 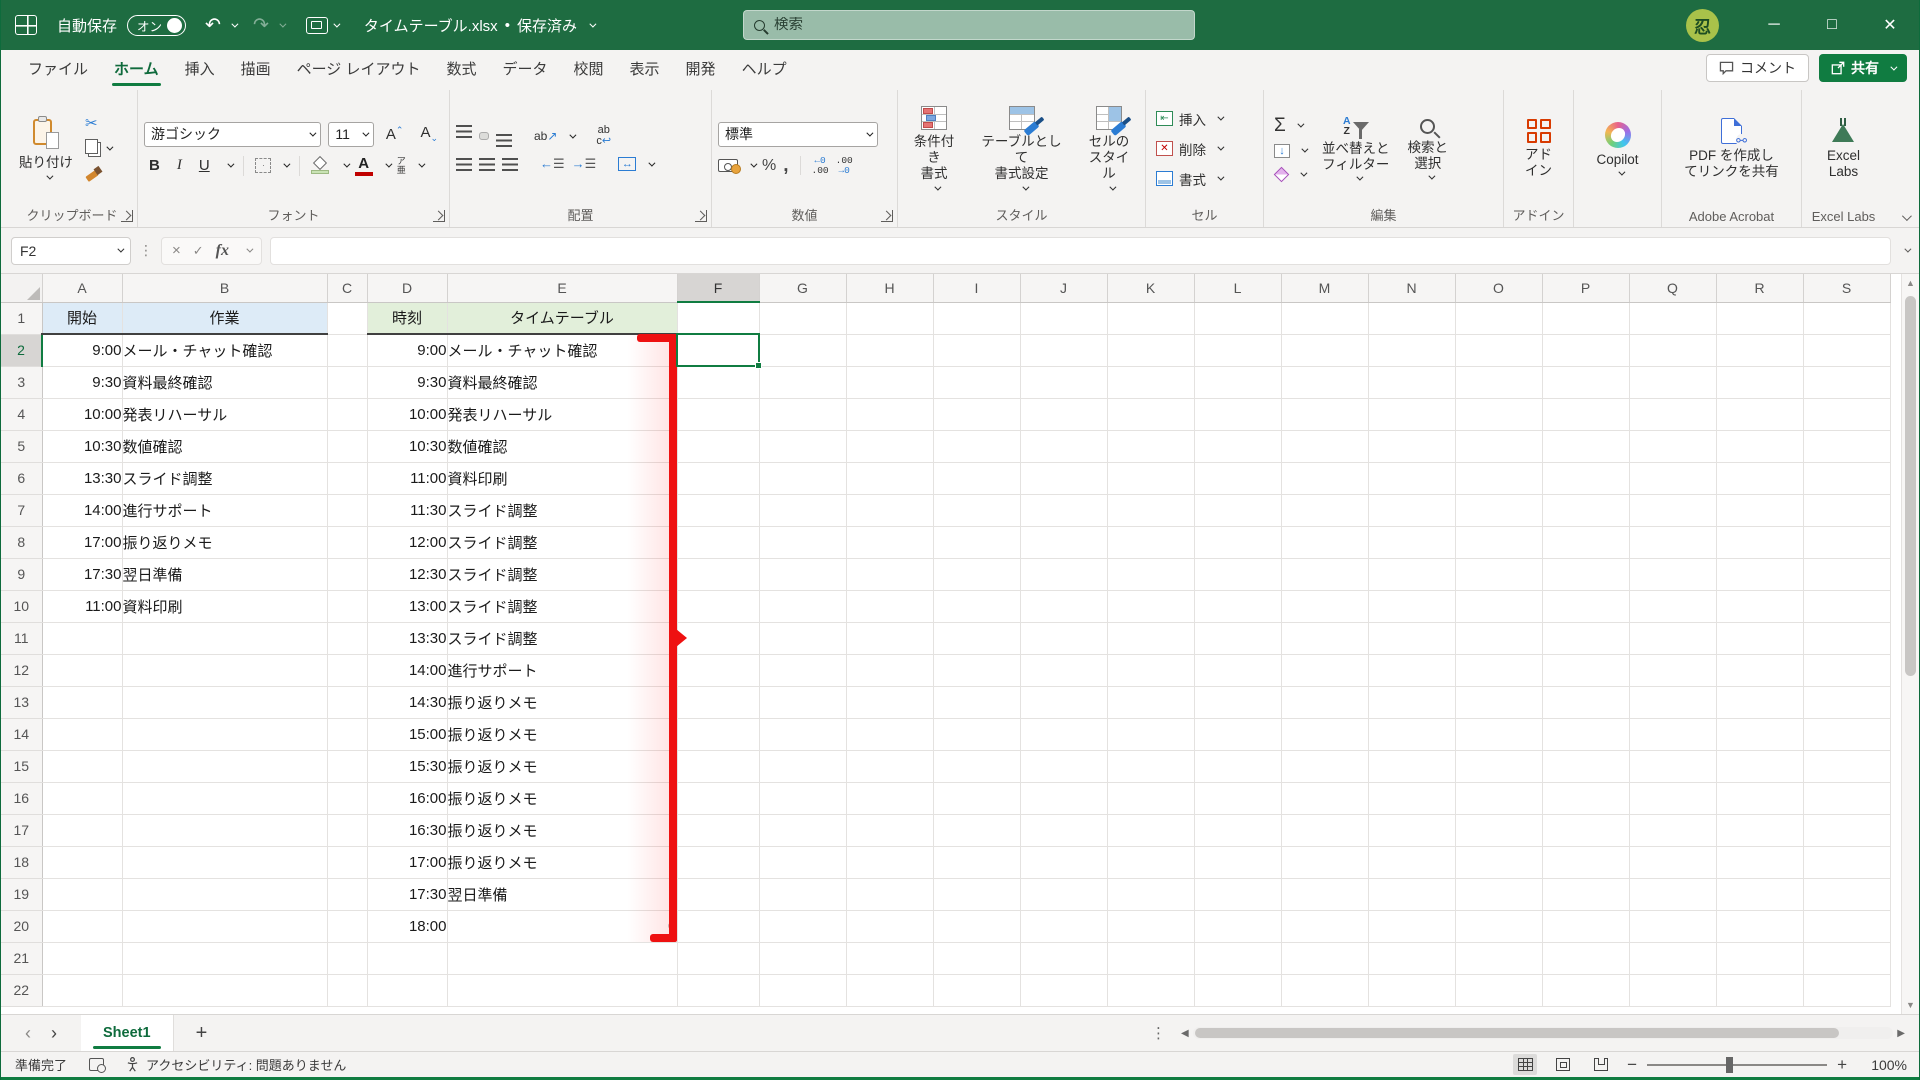 What do you see at coordinates (347, 894) in the screenshot?
I see `cell-C19` at bounding box center [347, 894].